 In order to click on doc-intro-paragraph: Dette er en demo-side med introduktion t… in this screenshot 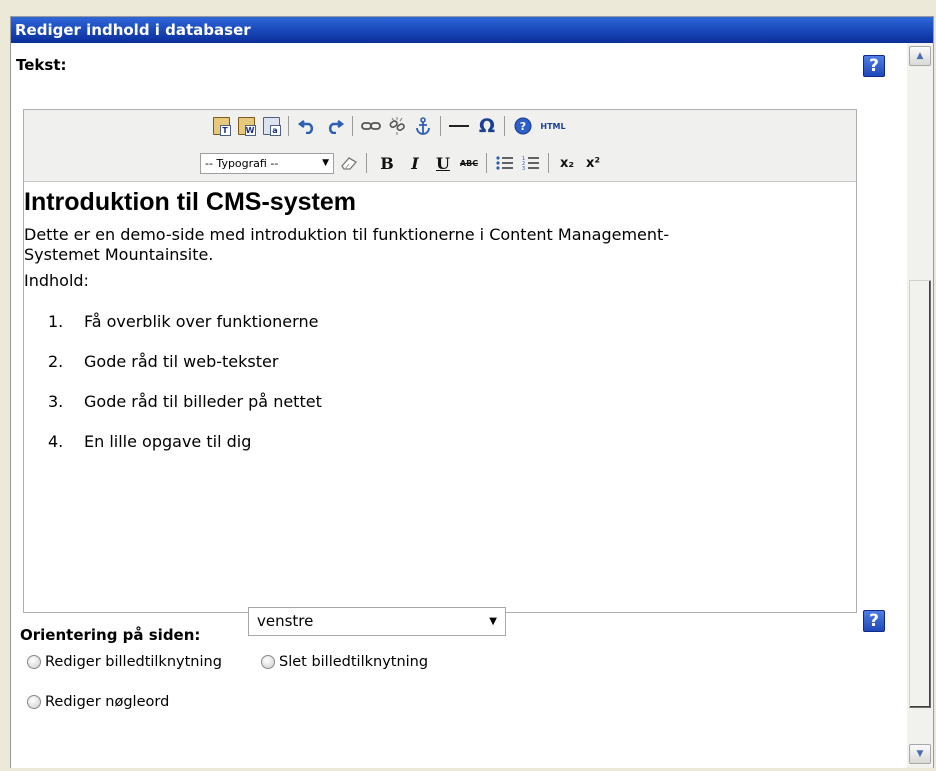, I will do `click(347, 244)`.